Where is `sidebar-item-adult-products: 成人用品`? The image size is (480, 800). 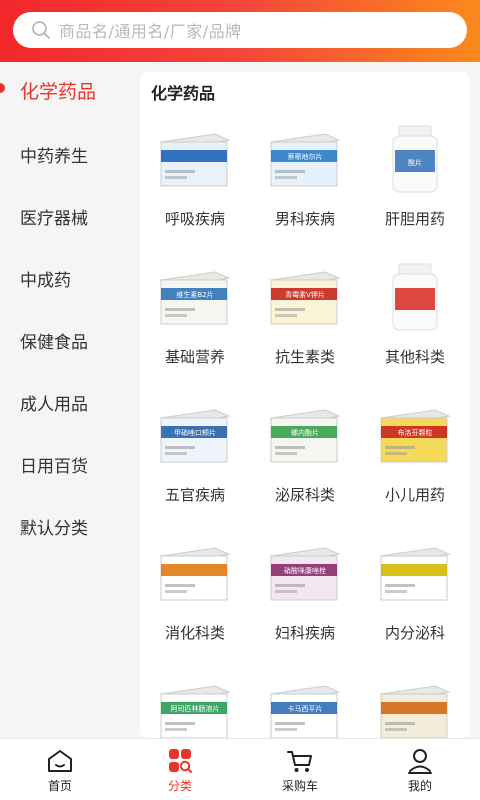
sidebar-item-adult-products: 成人用品 is located at coordinates (64, 402).